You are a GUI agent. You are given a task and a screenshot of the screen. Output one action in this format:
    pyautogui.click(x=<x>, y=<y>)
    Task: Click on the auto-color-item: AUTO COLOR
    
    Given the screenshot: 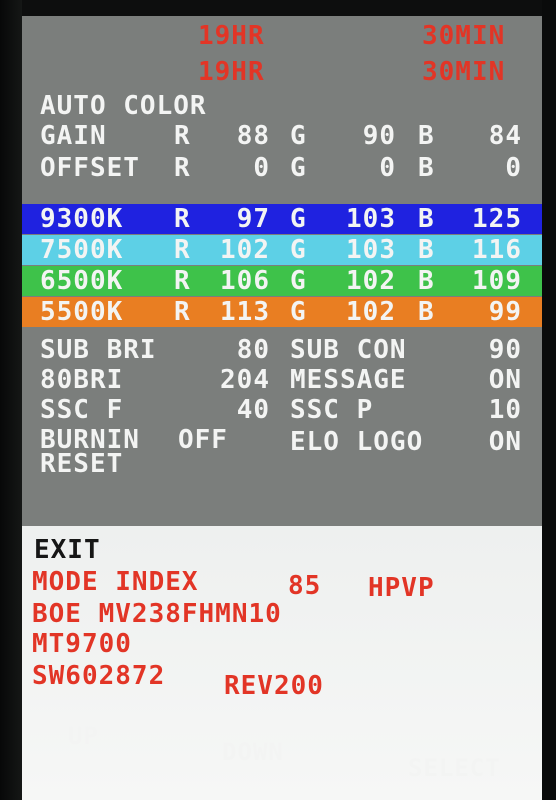 What is the action you would take?
    pyautogui.click(x=123, y=106)
    